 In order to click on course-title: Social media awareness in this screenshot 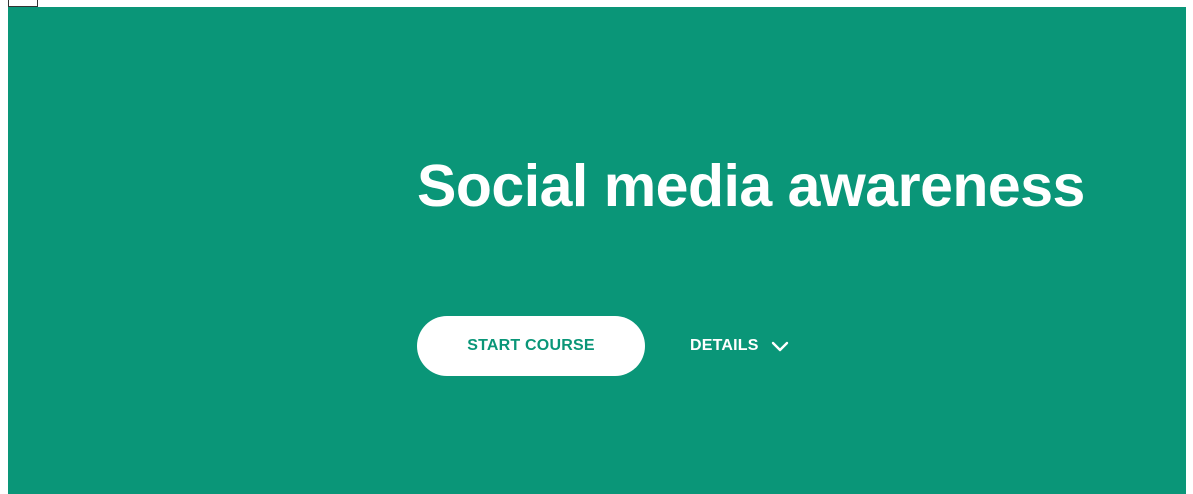, I will do `click(751, 186)`.